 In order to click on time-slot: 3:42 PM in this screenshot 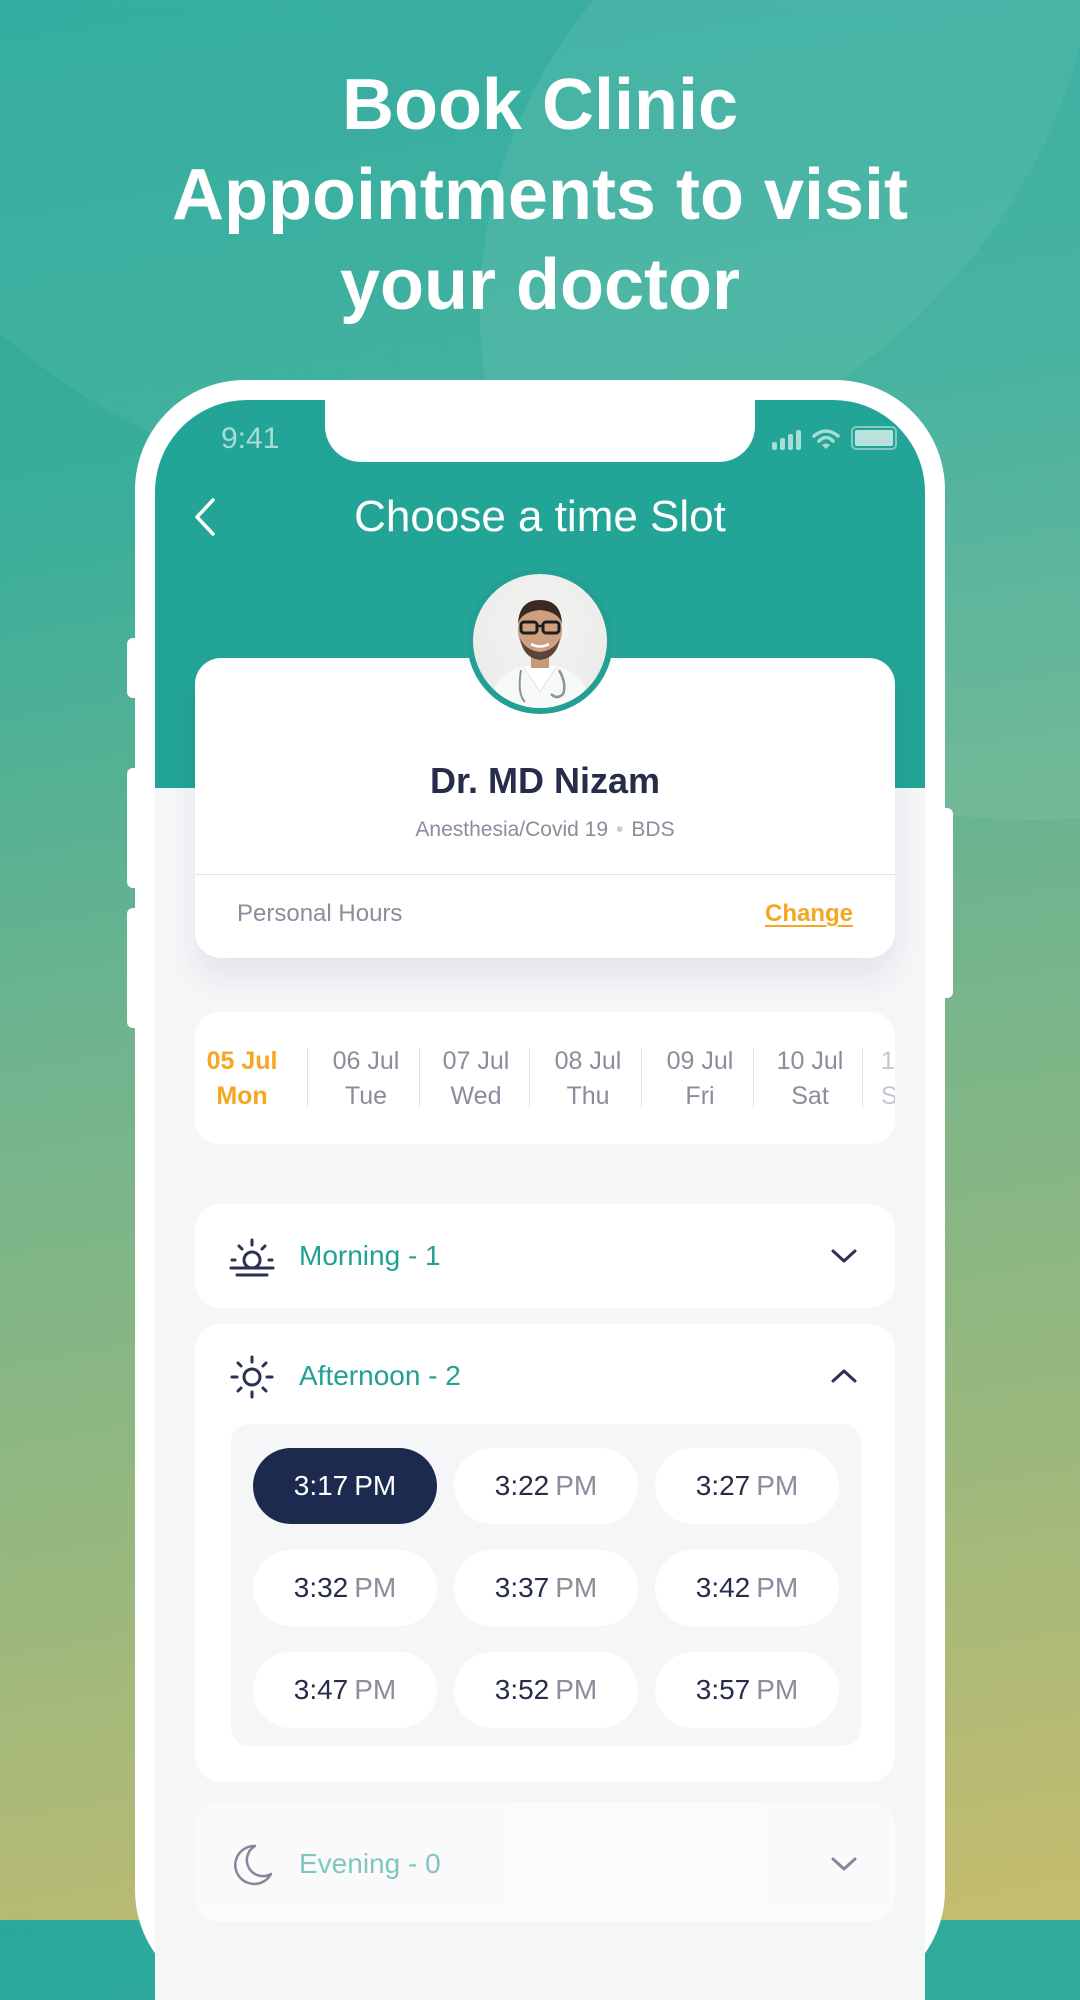, I will do `click(747, 1588)`.